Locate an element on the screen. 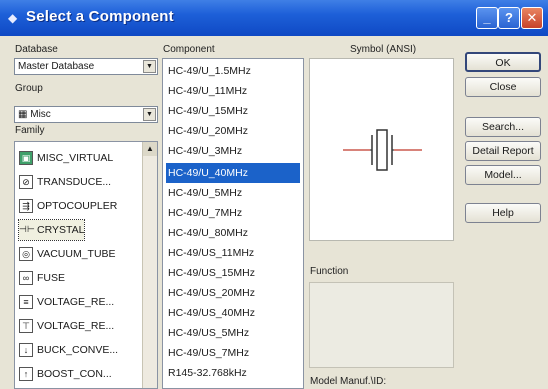  list-item: HC-49/U_80MHz is located at coordinates (233, 233).